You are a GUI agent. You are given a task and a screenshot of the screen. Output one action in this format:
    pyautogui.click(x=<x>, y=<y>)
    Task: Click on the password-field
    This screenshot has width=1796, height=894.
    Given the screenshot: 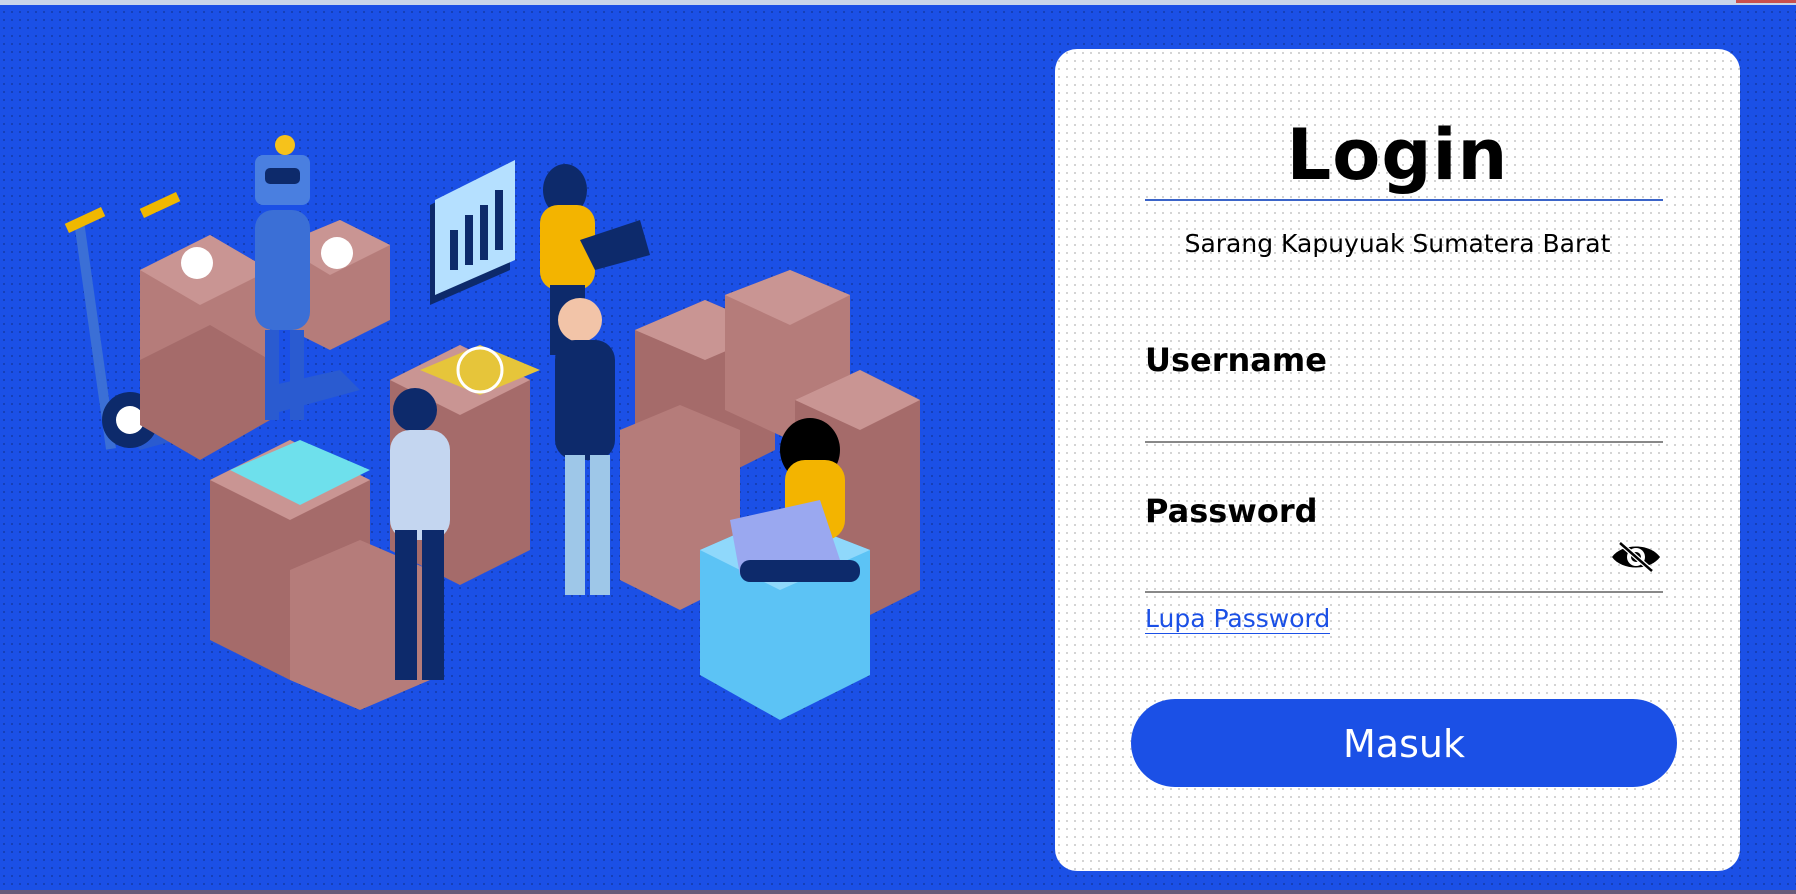 What is the action you would take?
    pyautogui.click(x=1375, y=571)
    